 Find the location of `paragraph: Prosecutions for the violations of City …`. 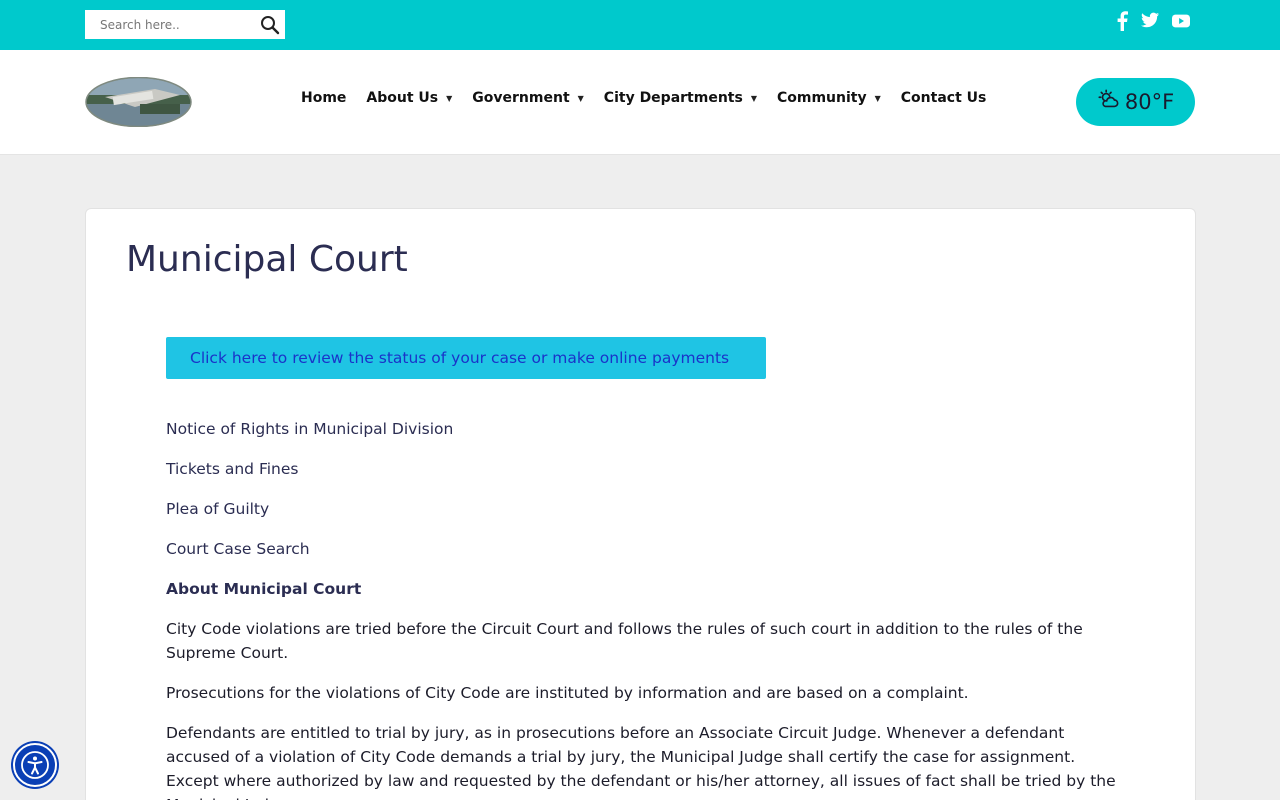

paragraph: Prosecutions for the violations of City … is located at coordinates (567, 693).